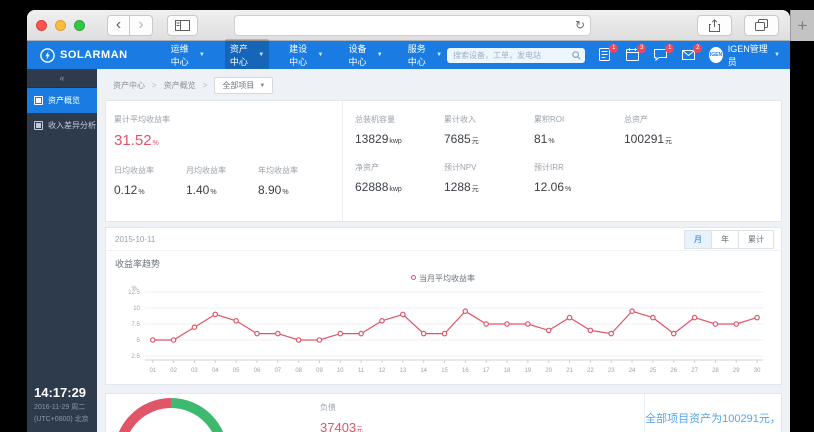  I want to click on svg-text: 27, so click(694, 371).